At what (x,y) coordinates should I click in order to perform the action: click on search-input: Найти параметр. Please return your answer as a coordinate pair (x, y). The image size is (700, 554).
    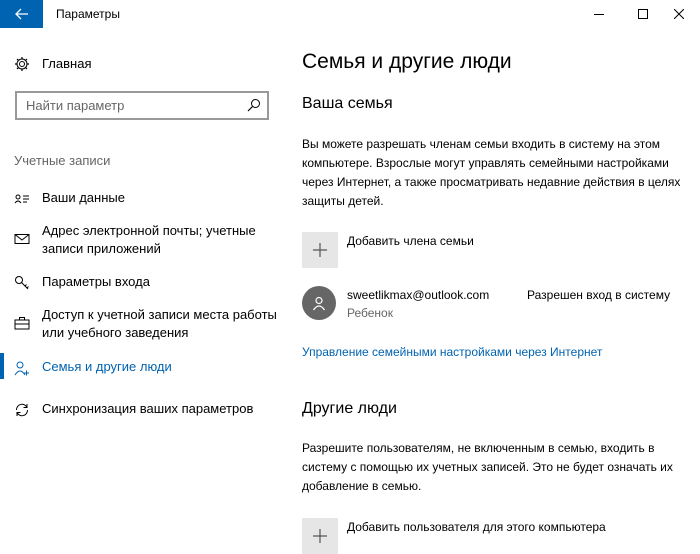
    Looking at the image, I should click on (142, 105).